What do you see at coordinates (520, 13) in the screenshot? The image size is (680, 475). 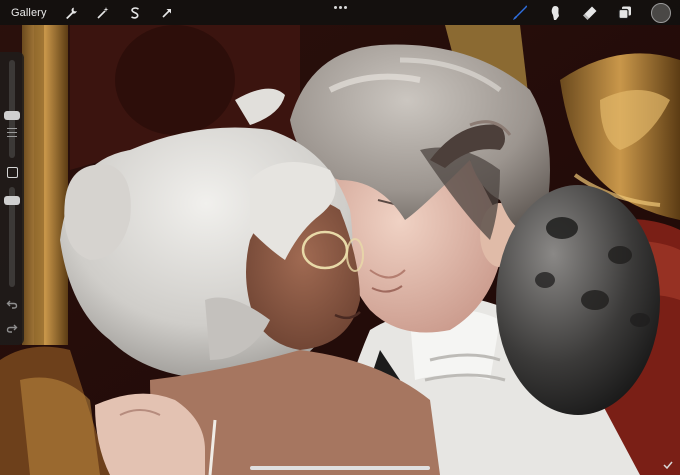 I see `brush-icon` at bounding box center [520, 13].